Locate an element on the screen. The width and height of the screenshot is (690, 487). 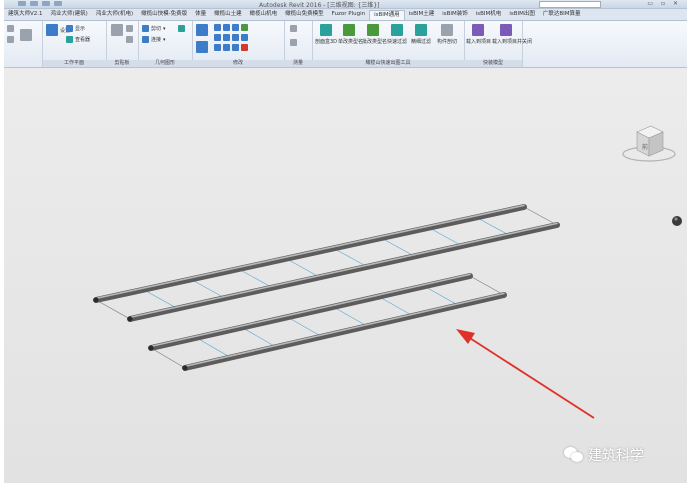
ribbon-tab: Fuzor Plugin is located at coordinates (348, 14).